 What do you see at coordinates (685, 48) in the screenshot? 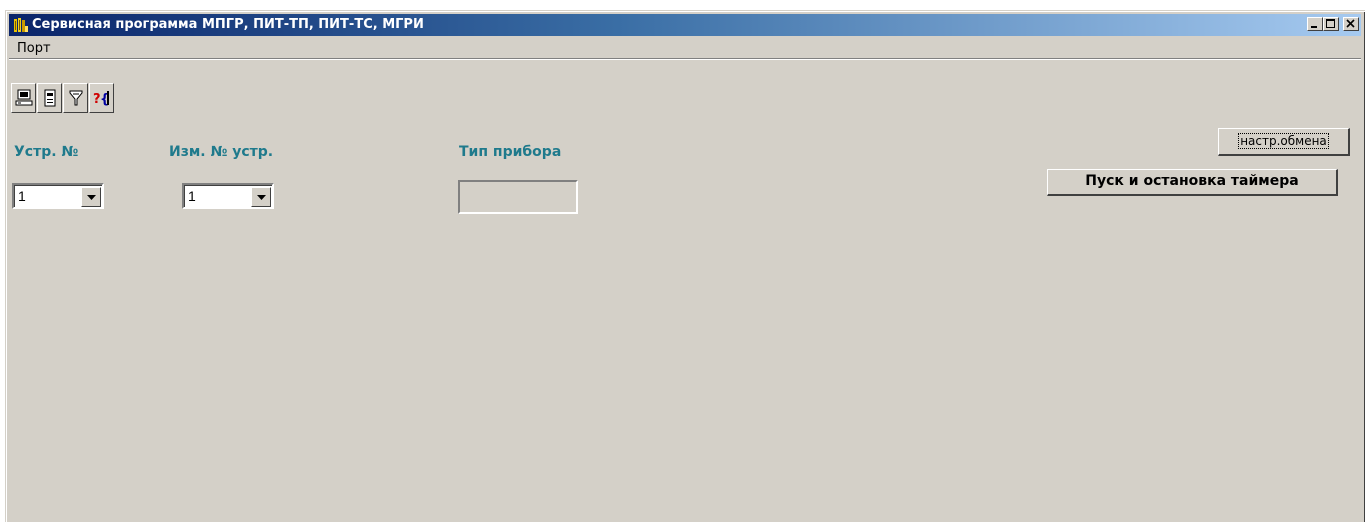
I see `menu-bar: Порт` at bounding box center [685, 48].